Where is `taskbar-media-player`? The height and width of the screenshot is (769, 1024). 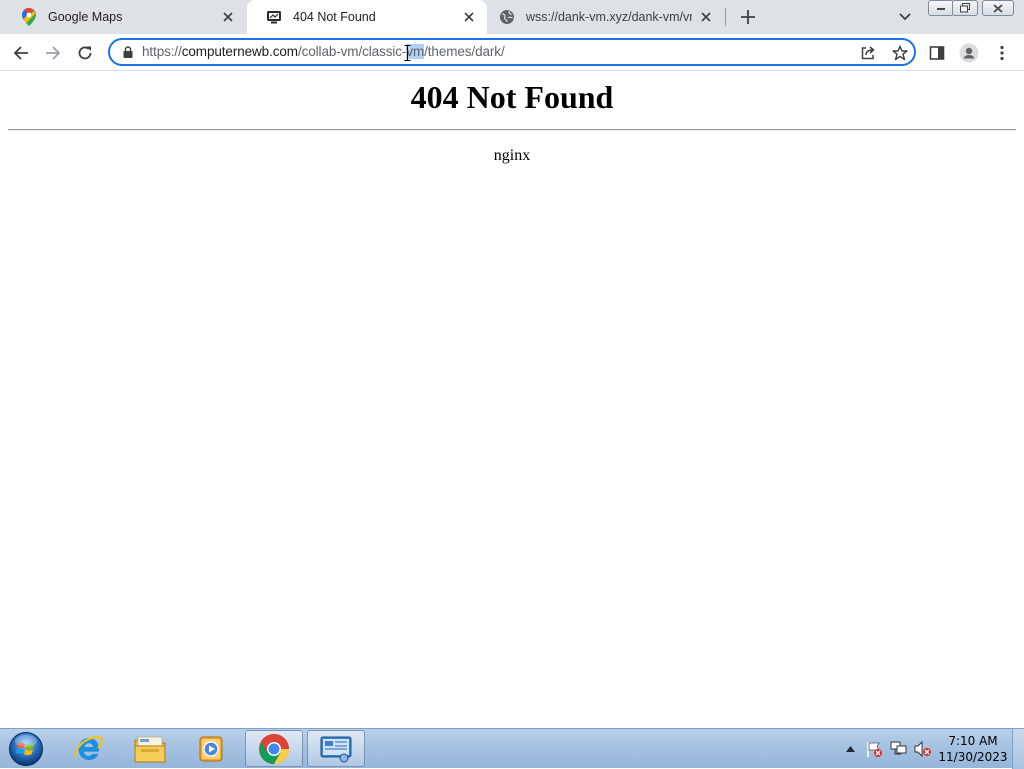 taskbar-media-player is located at coordinates (211, 748).